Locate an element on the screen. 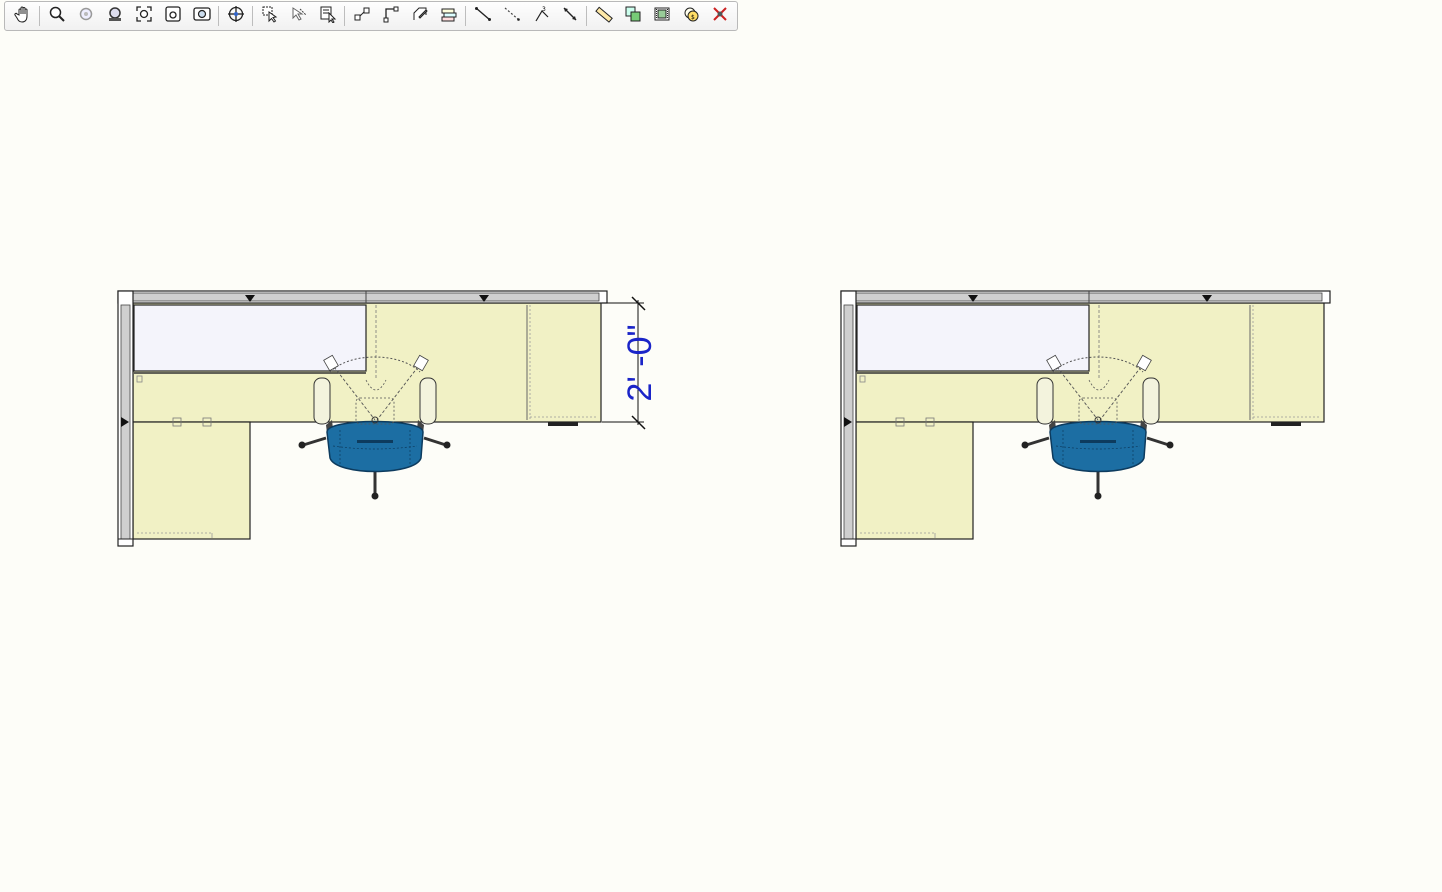 The width and height of the screenshot is (1442, 892). dimension-annotation: 2' -0" is located at coordinates (630, 363).